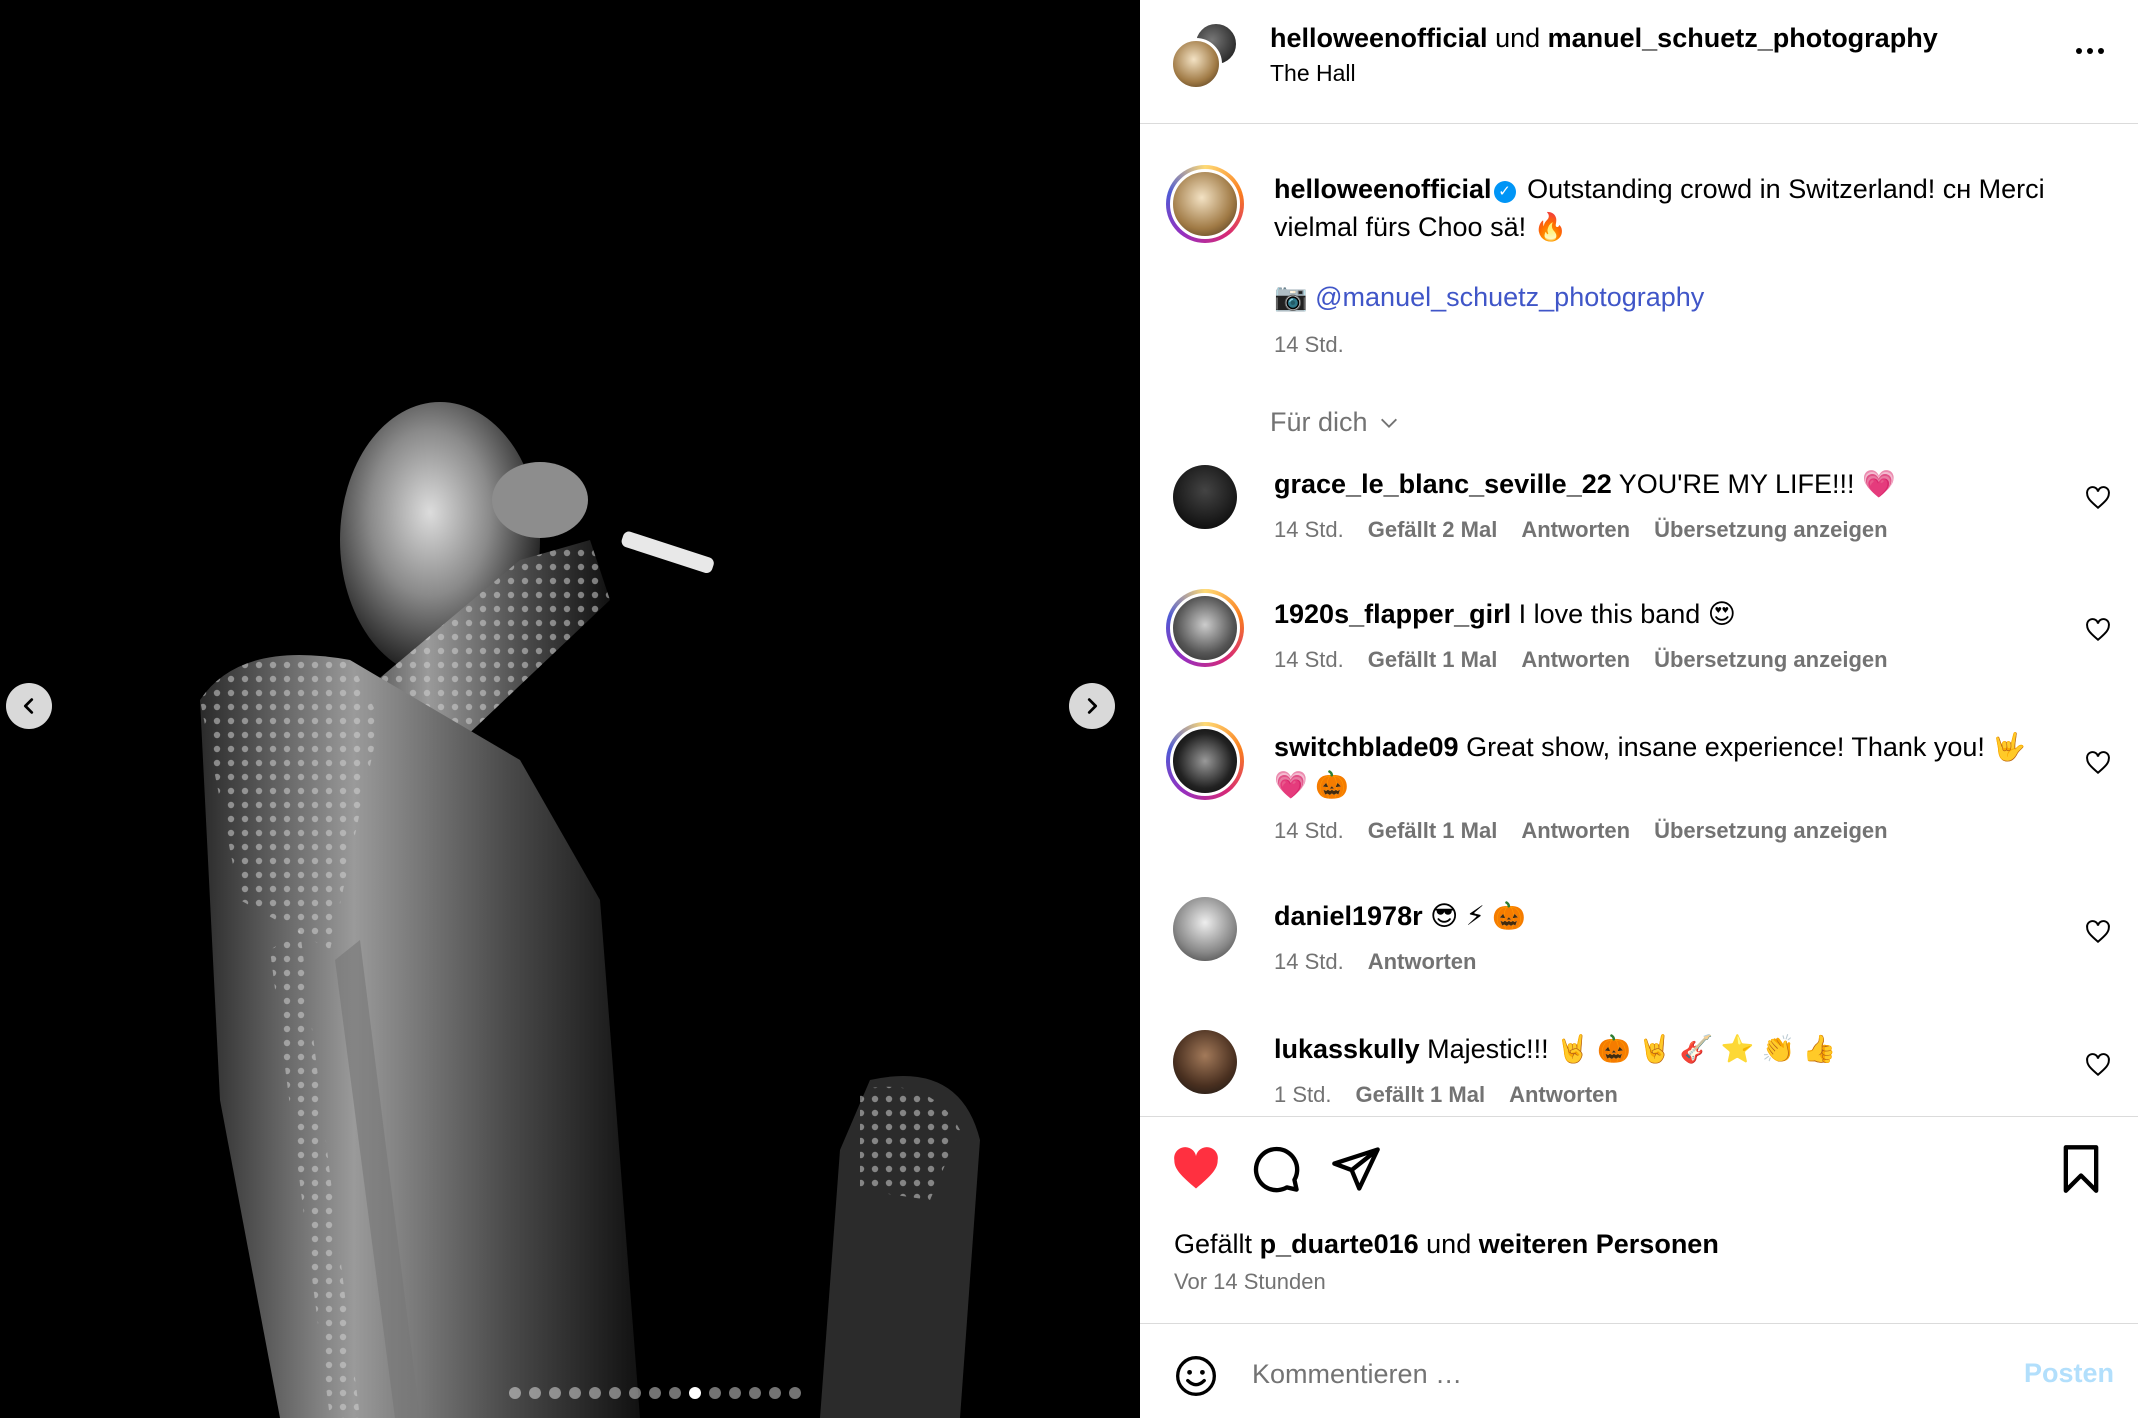 This screenshot has height=1418, width=2138. Describe the element at coordinates (1347, 1049) in the screenshot. I see `commenter-username: lukasskully` at that location.